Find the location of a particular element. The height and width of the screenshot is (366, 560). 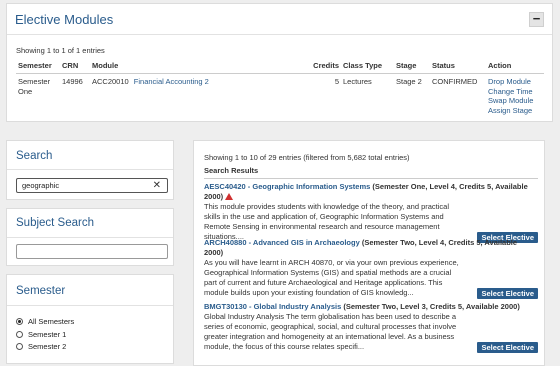

row-class-type: Lectures is located at coordinates (357, 81).